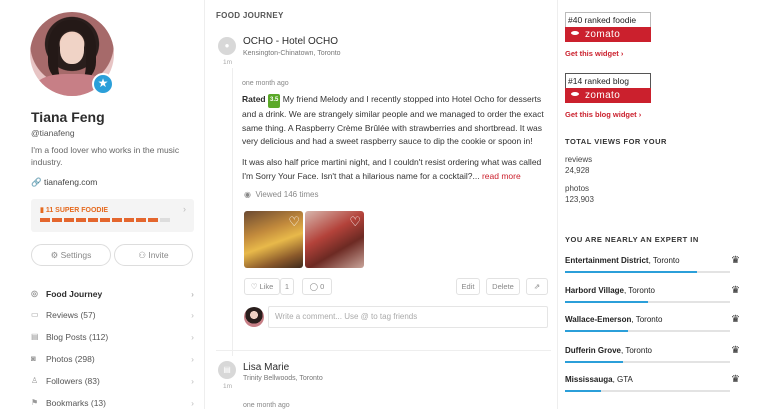 This screenshot has height=409, width=770. Describe the element at coordinates (142, 255) in the screenshot. I see `add-user-icon: ⚇` at that location.